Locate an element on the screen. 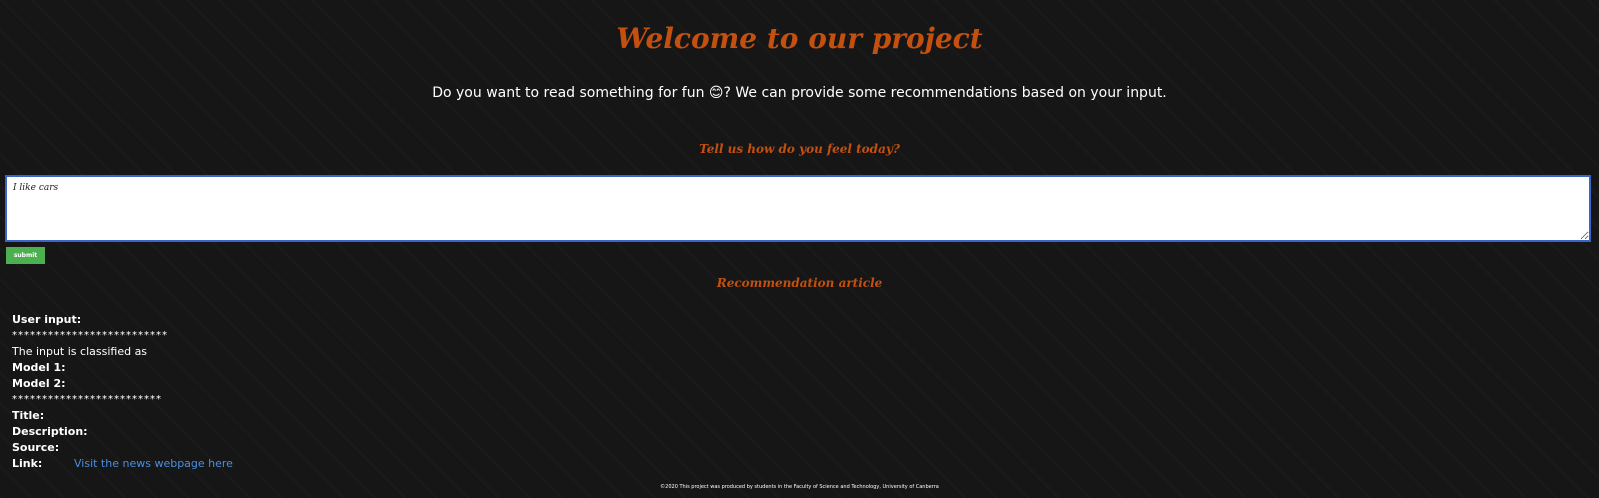  source-label: Source: is located at coordinates (36, 447).